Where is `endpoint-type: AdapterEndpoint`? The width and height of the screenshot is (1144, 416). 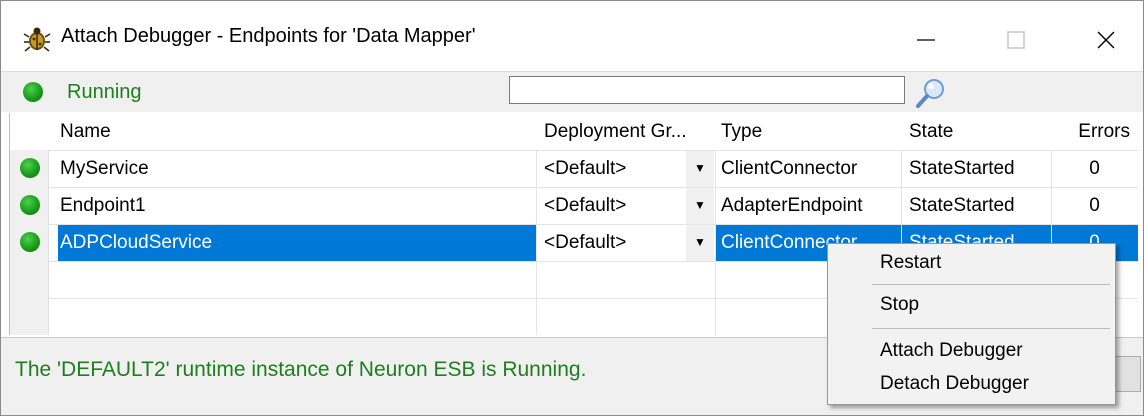 endpoint-type: AdapterEndpoint is located at coordinates (808, 205).